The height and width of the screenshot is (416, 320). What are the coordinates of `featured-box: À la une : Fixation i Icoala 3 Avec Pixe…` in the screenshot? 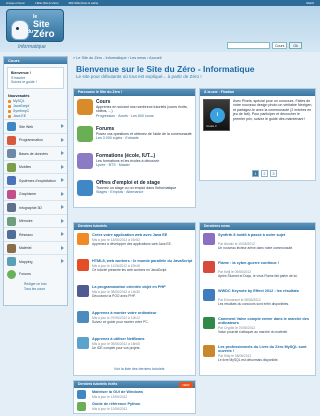 It's located at (257, 134).